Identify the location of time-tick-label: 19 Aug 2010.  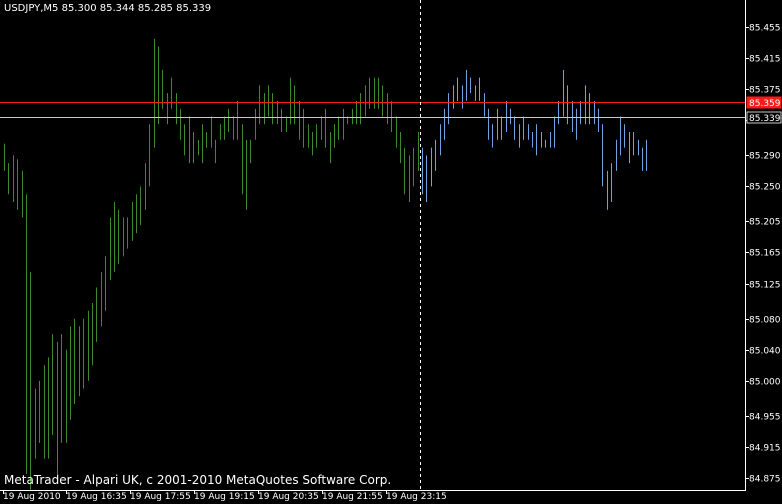
(32, 497).